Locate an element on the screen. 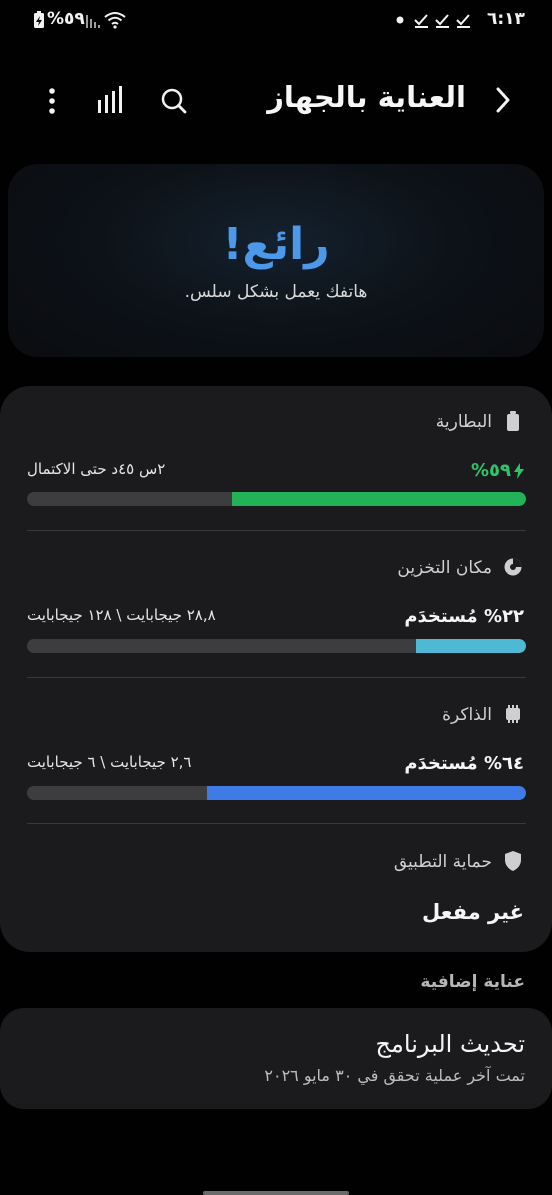  hero-title: رائع! is located at coordinates (276, 244).